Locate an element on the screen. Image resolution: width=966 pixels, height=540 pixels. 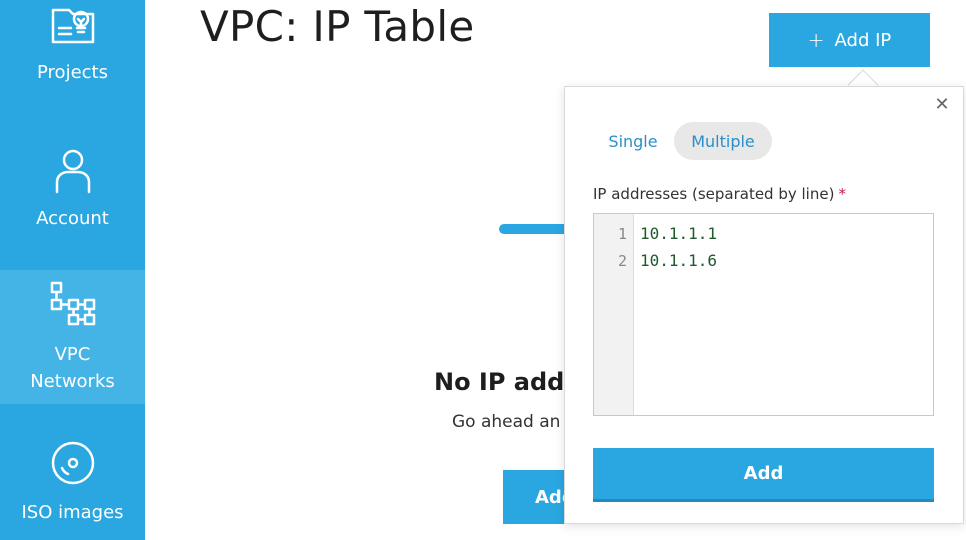
plus-icon: + is located at coordinates (816, 40).